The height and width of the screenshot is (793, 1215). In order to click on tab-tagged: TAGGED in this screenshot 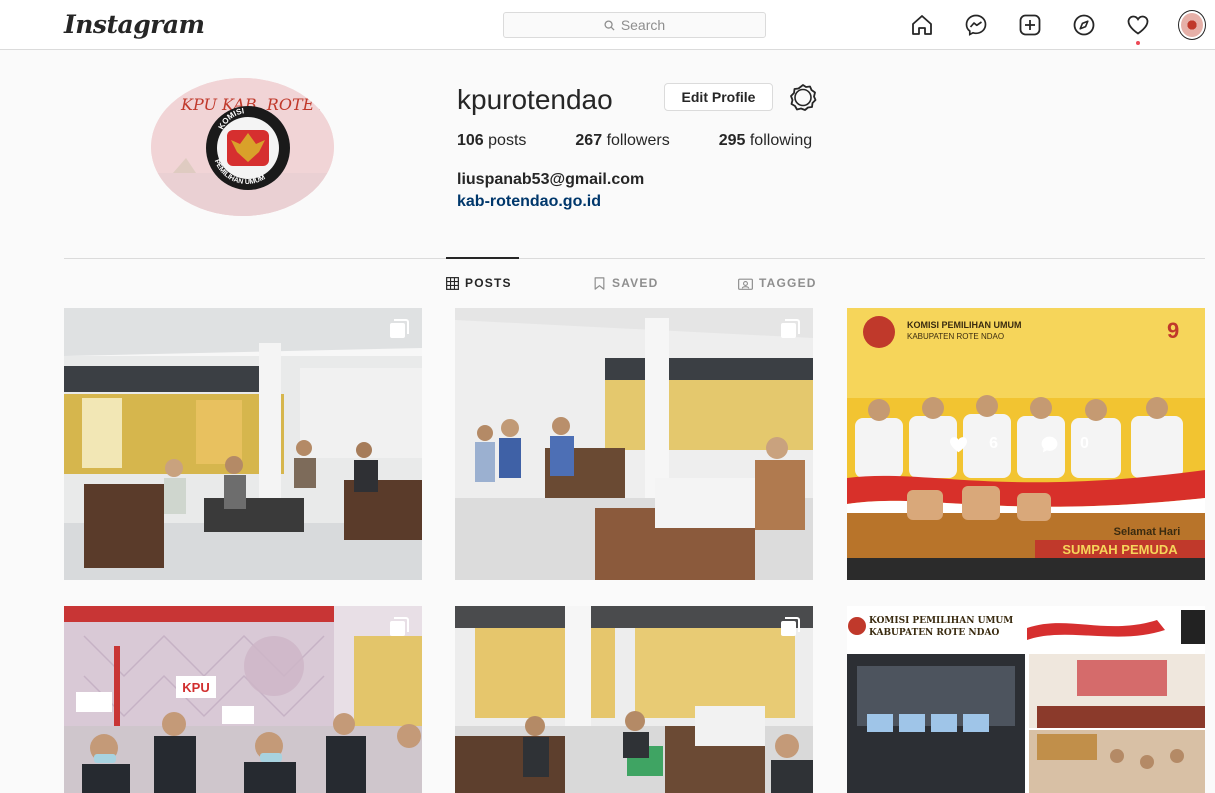, I will do `click(777, 283)`.